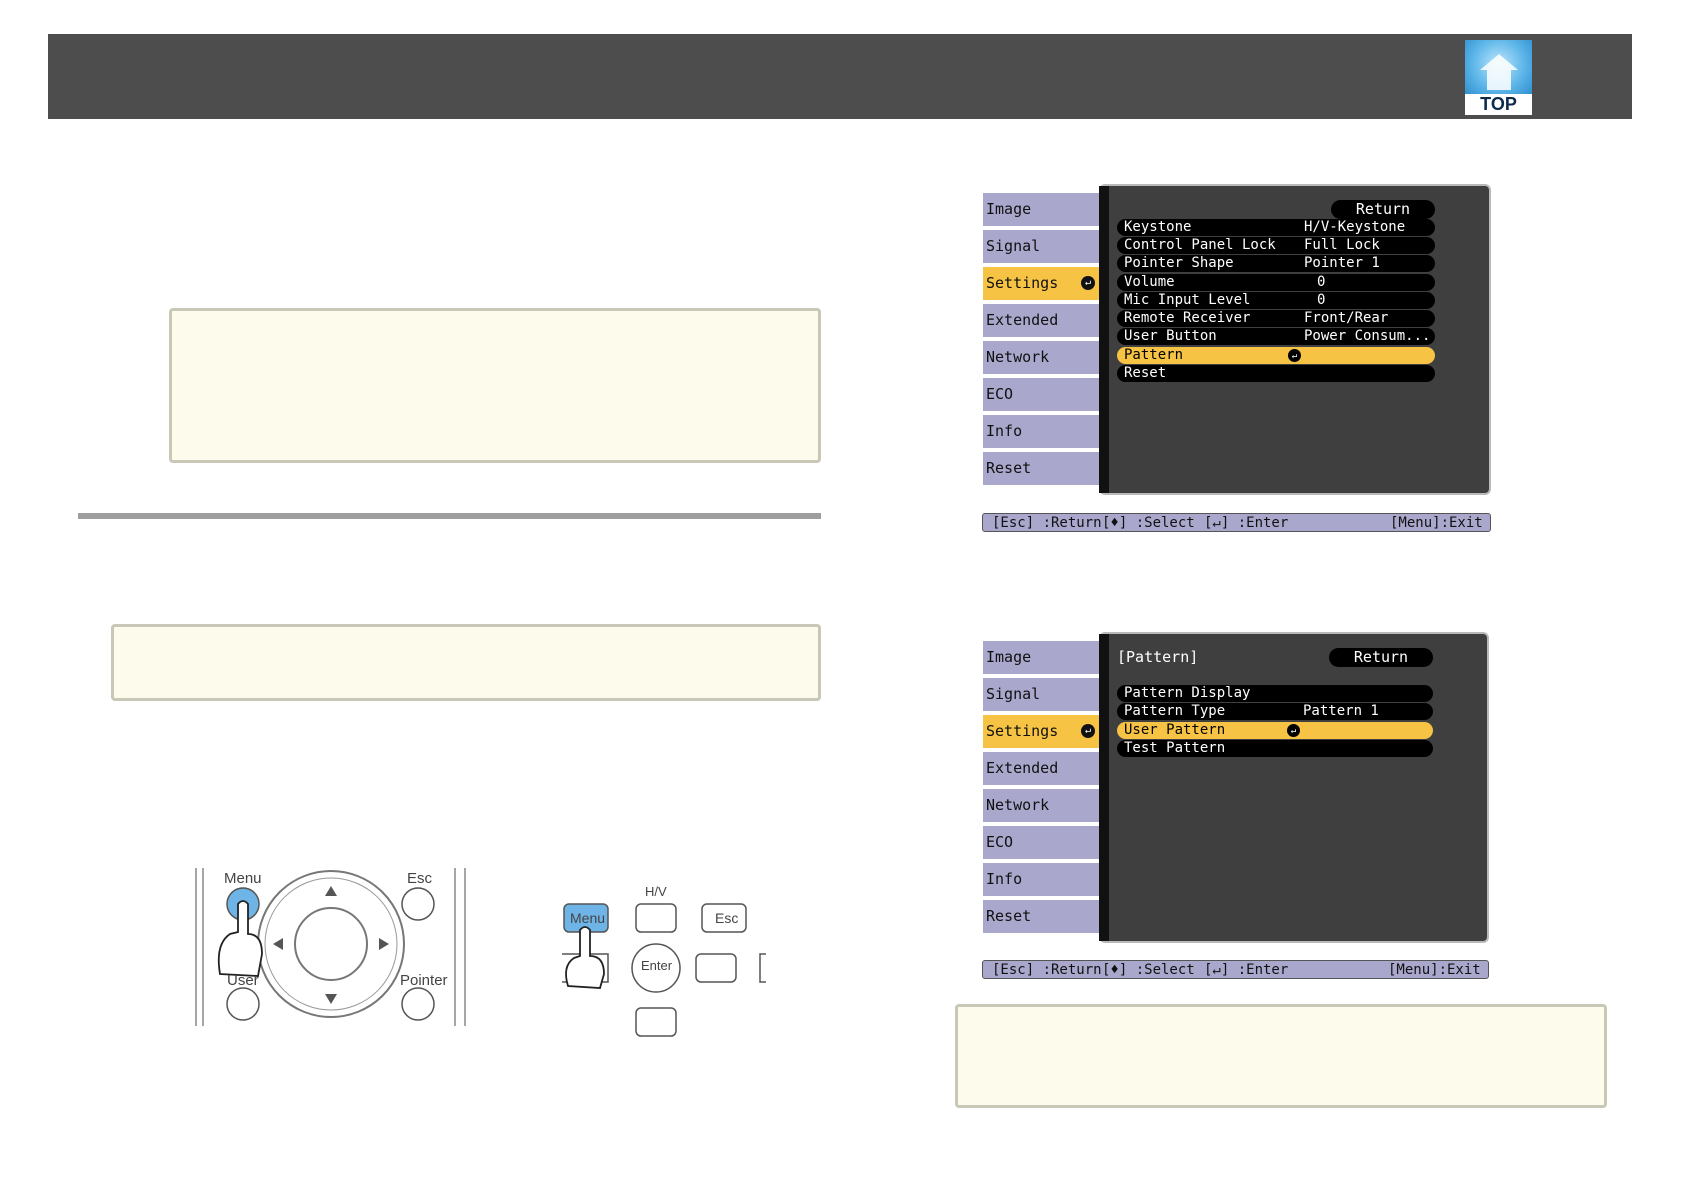 The width and height of the screenshot is (1684, 1190). Describe the element at coordinates (1275, 730) in the screenshot. I see `menu2-row-user-pattern: User Pattern ↵` at that location.